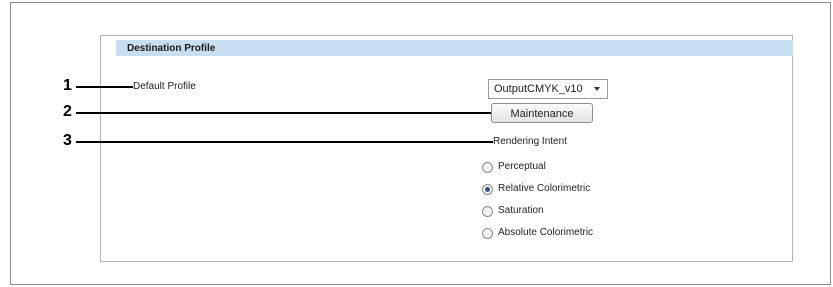 The width and height of the screenshot is (833, 287). What do you see at coordinates (487, 189) in the screenshot?
I see `radio-button-selected-icon` at bounding box center [487, 189].